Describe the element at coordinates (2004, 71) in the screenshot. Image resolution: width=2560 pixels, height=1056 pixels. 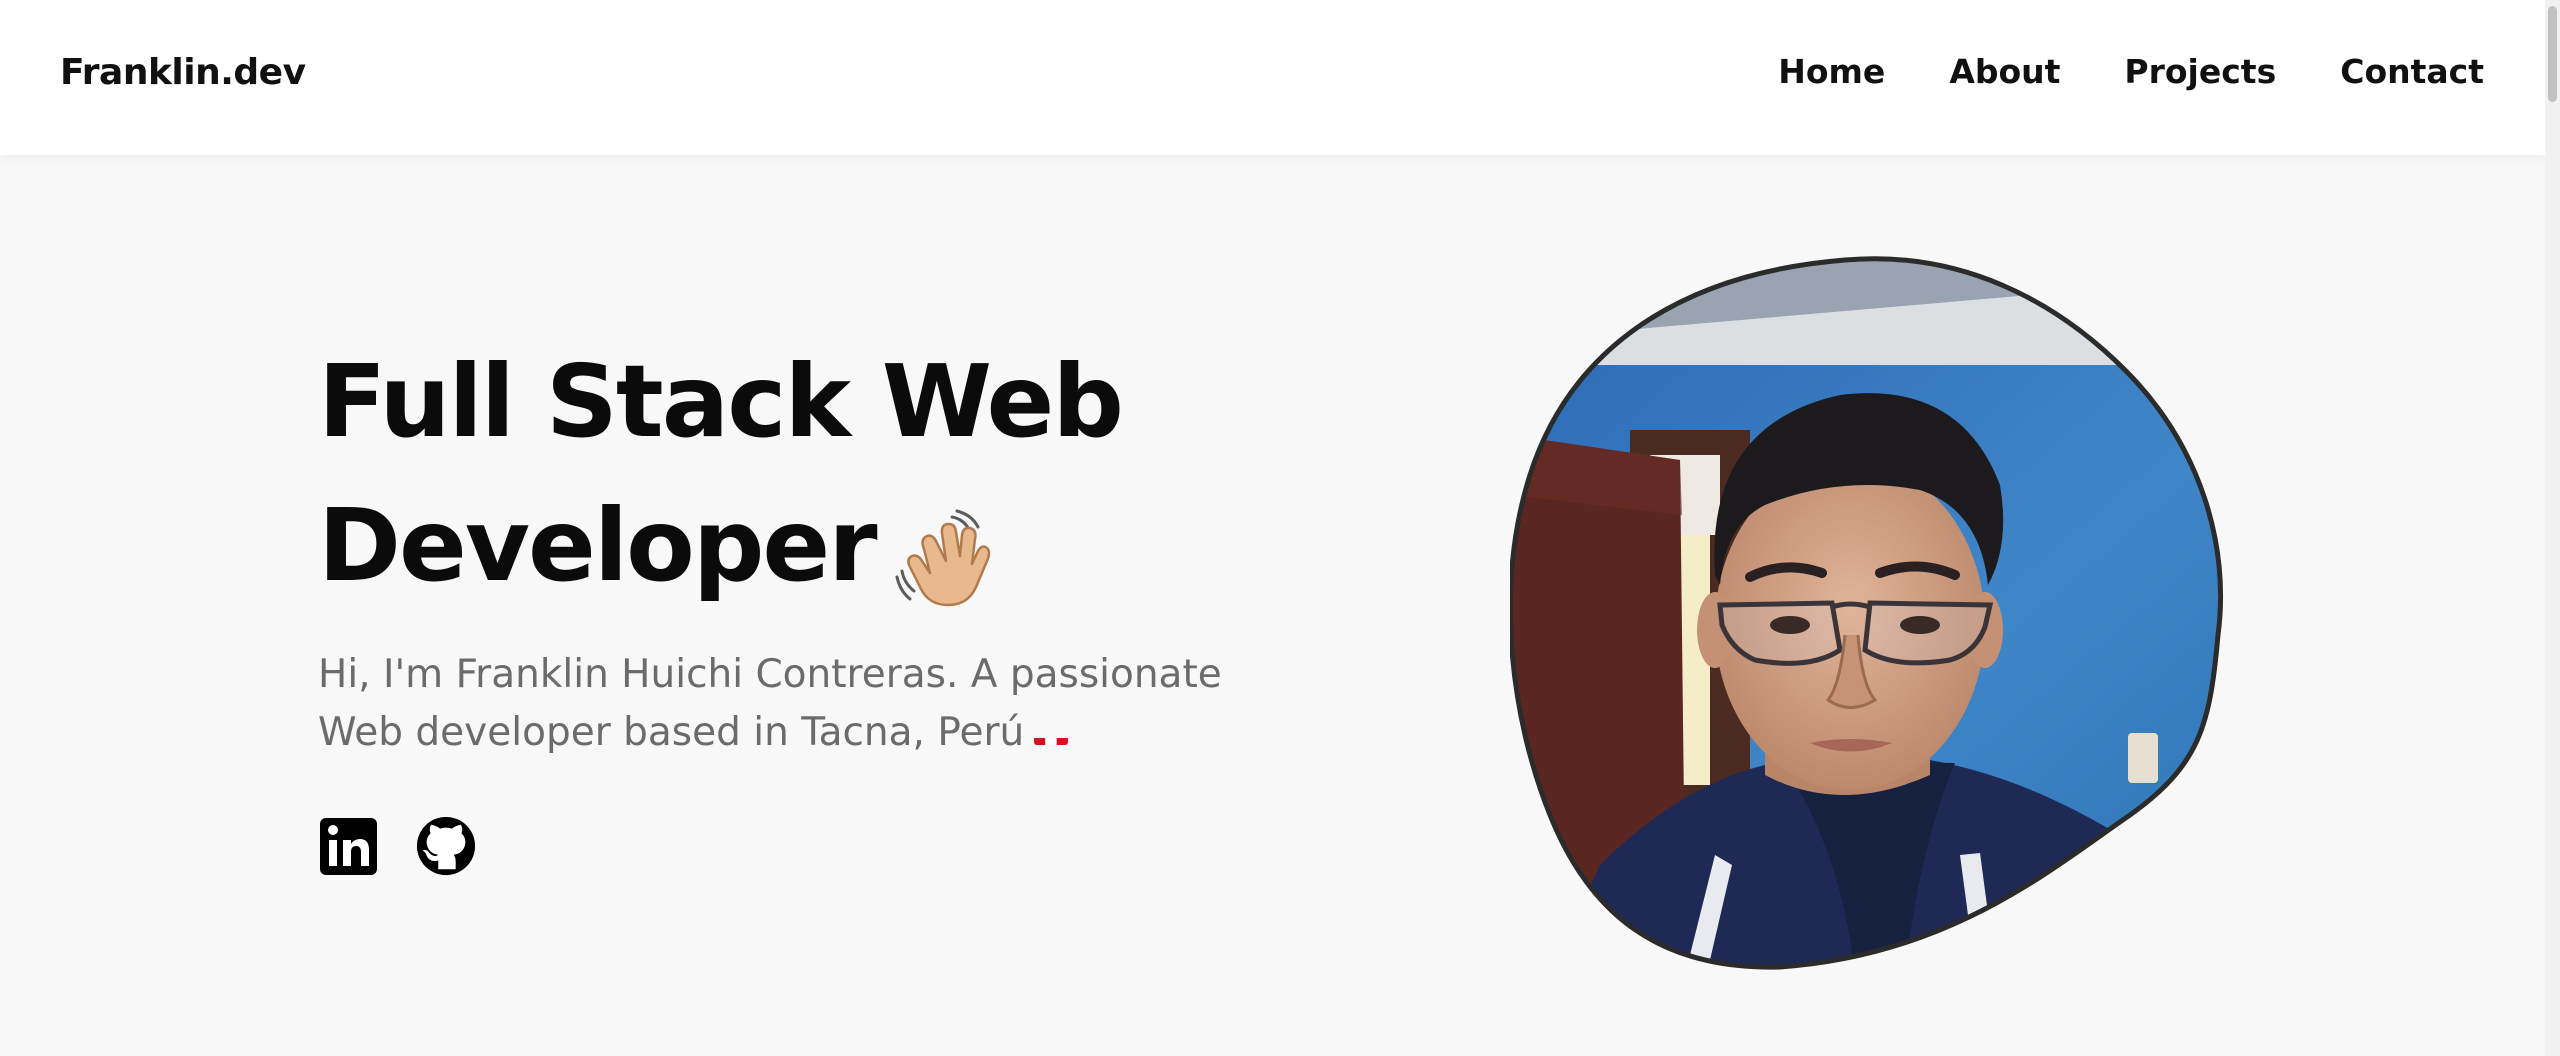
I see `nav-about-link: About` at that location.